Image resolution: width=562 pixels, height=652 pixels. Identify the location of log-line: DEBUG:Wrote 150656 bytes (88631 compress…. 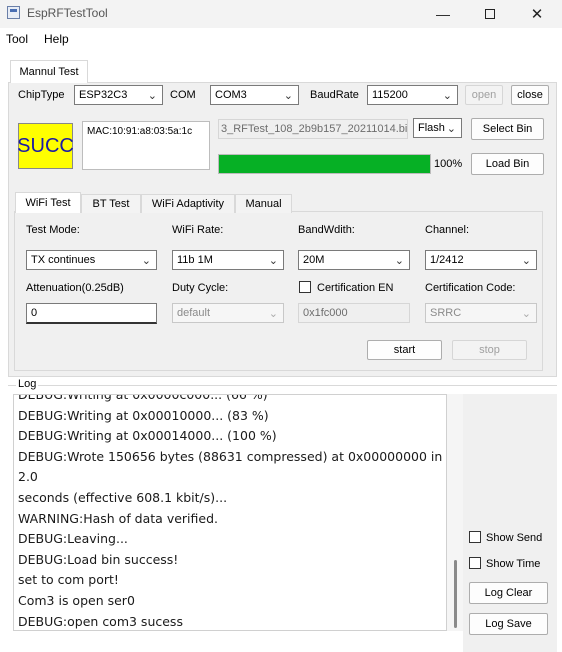
(230, 466).